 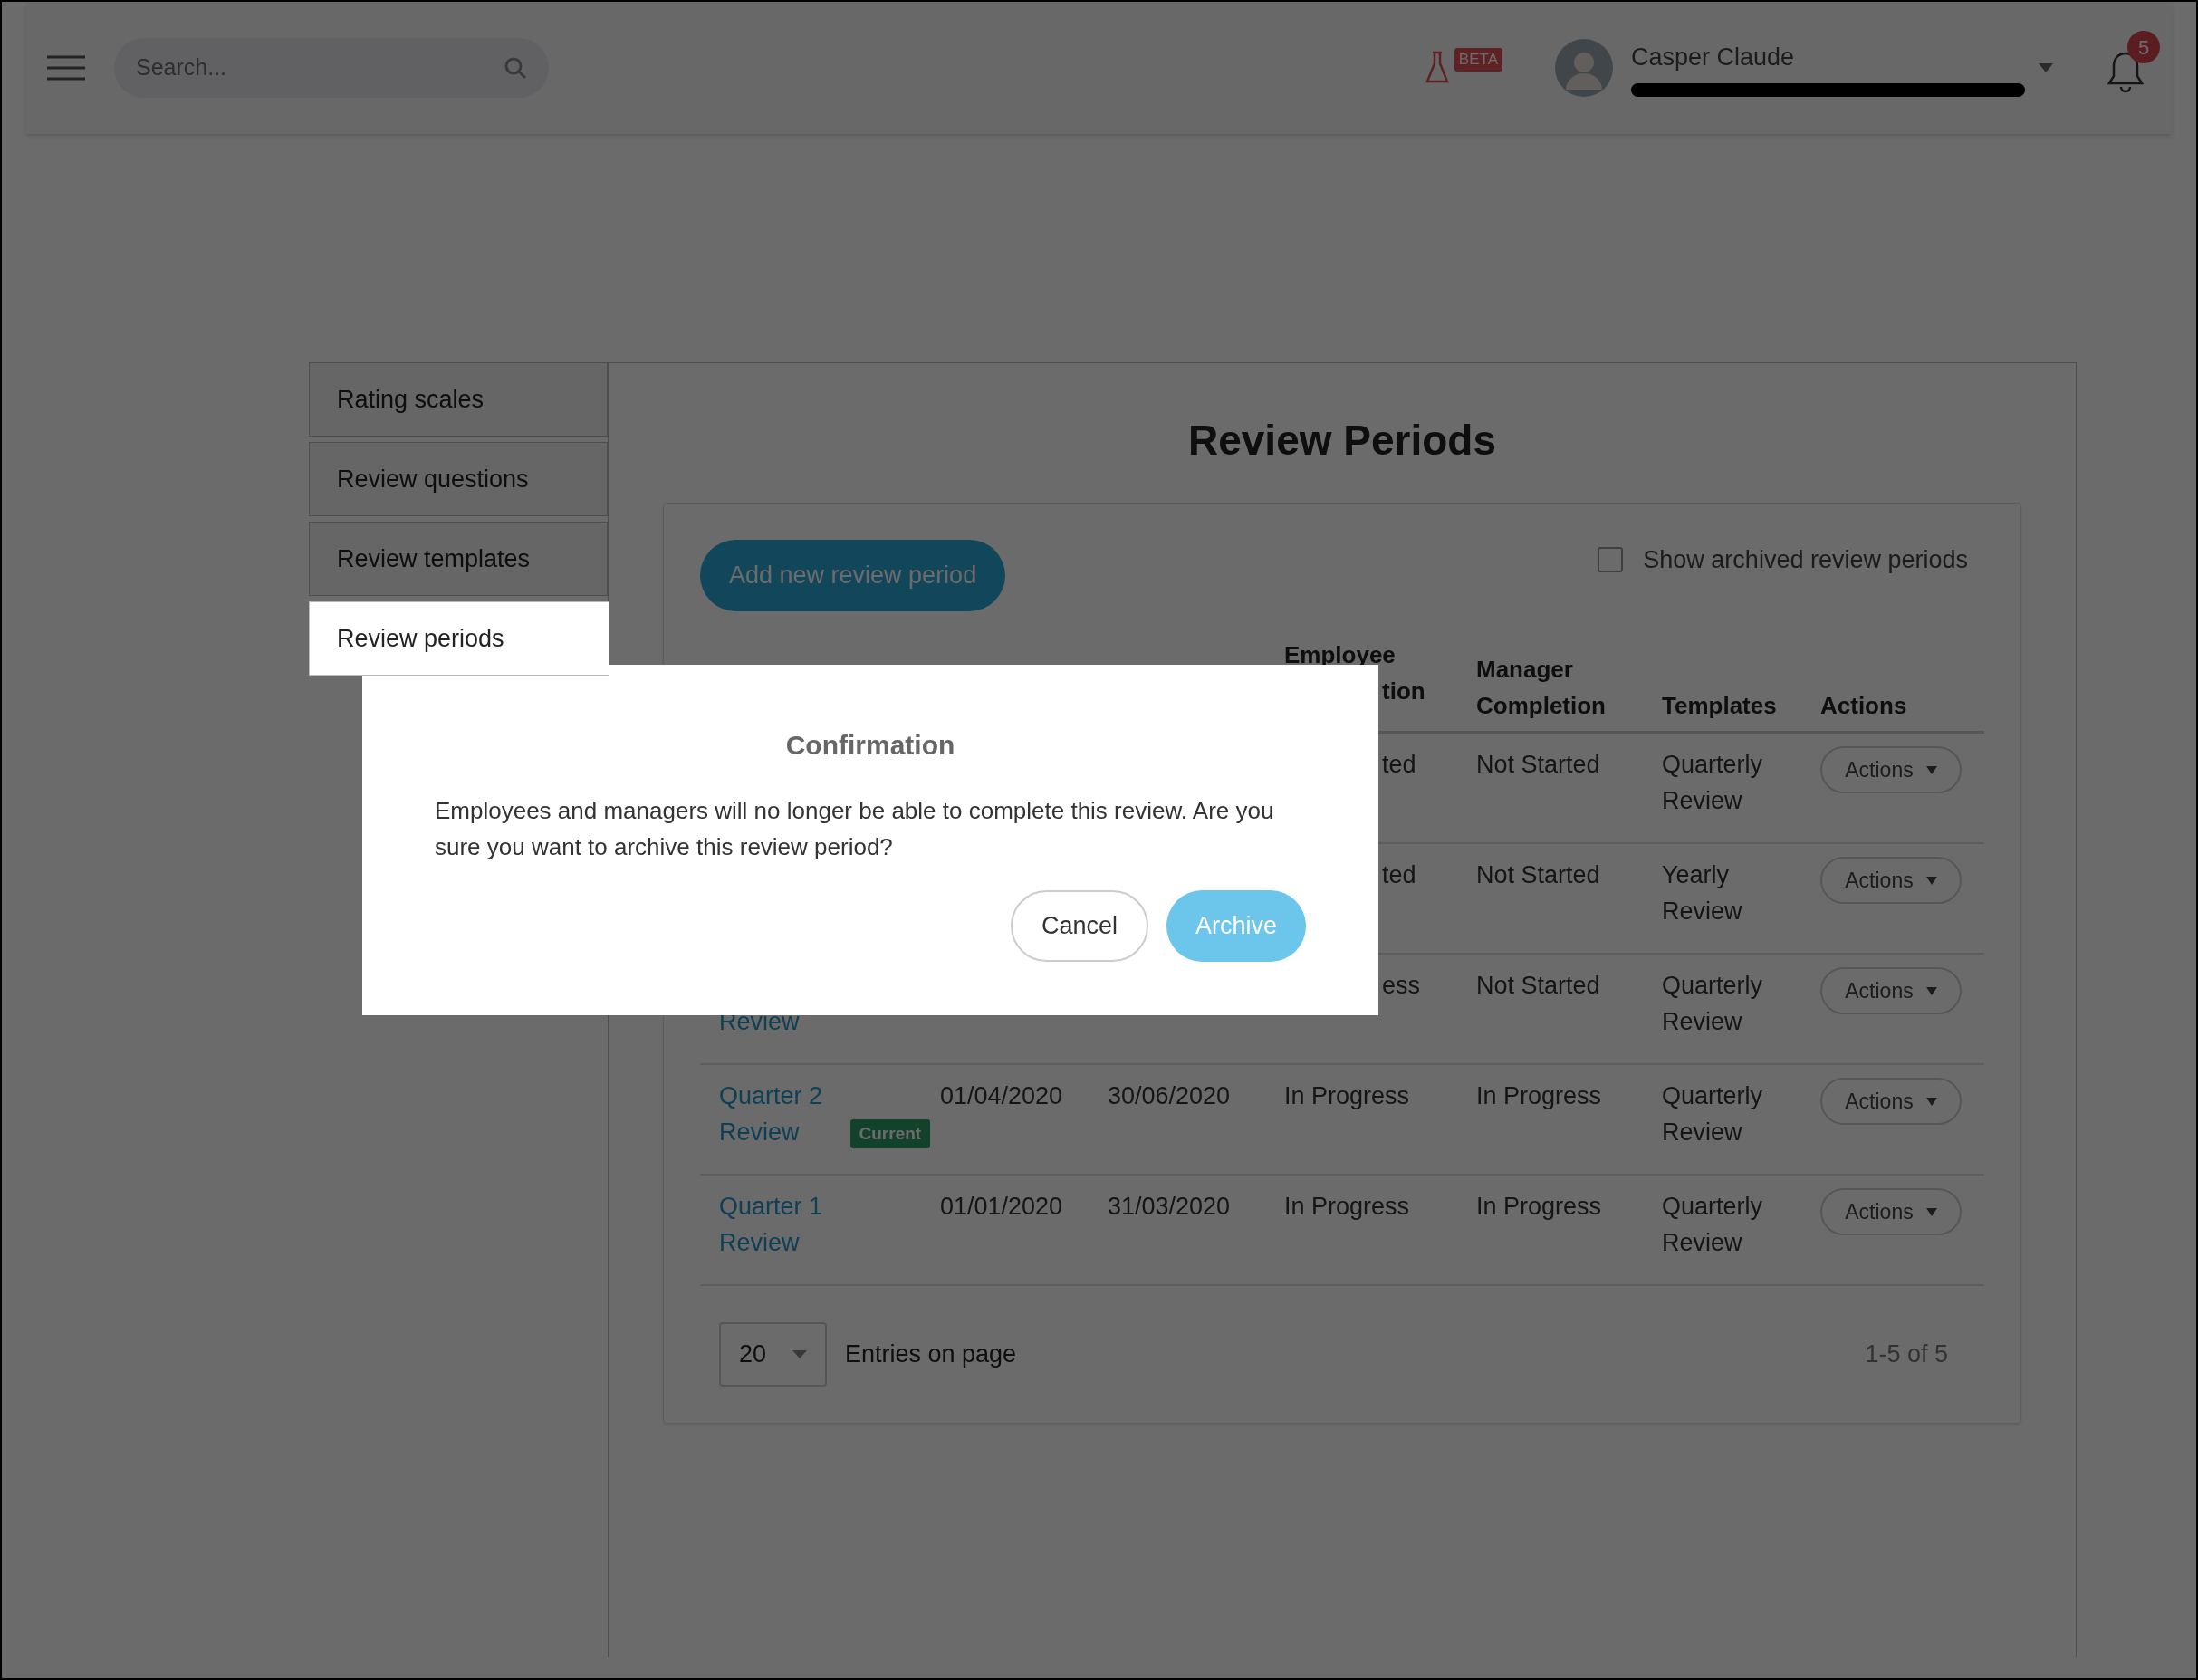 What do you see at coordinates (1236, 926) in the screenshot?
I see `archive-button: Archive` at bounding box center [1236, 926].